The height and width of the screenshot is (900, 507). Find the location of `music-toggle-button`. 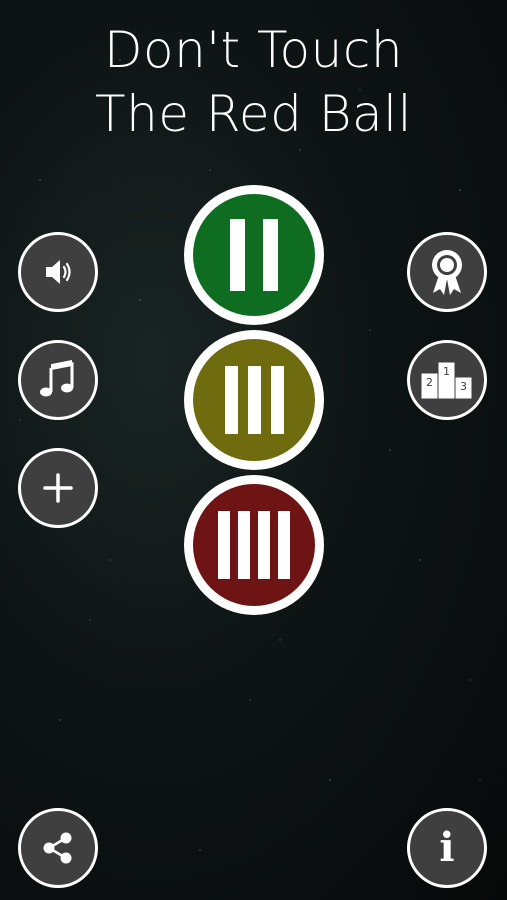

music-toggle-button is located at coordinates (58, 380).